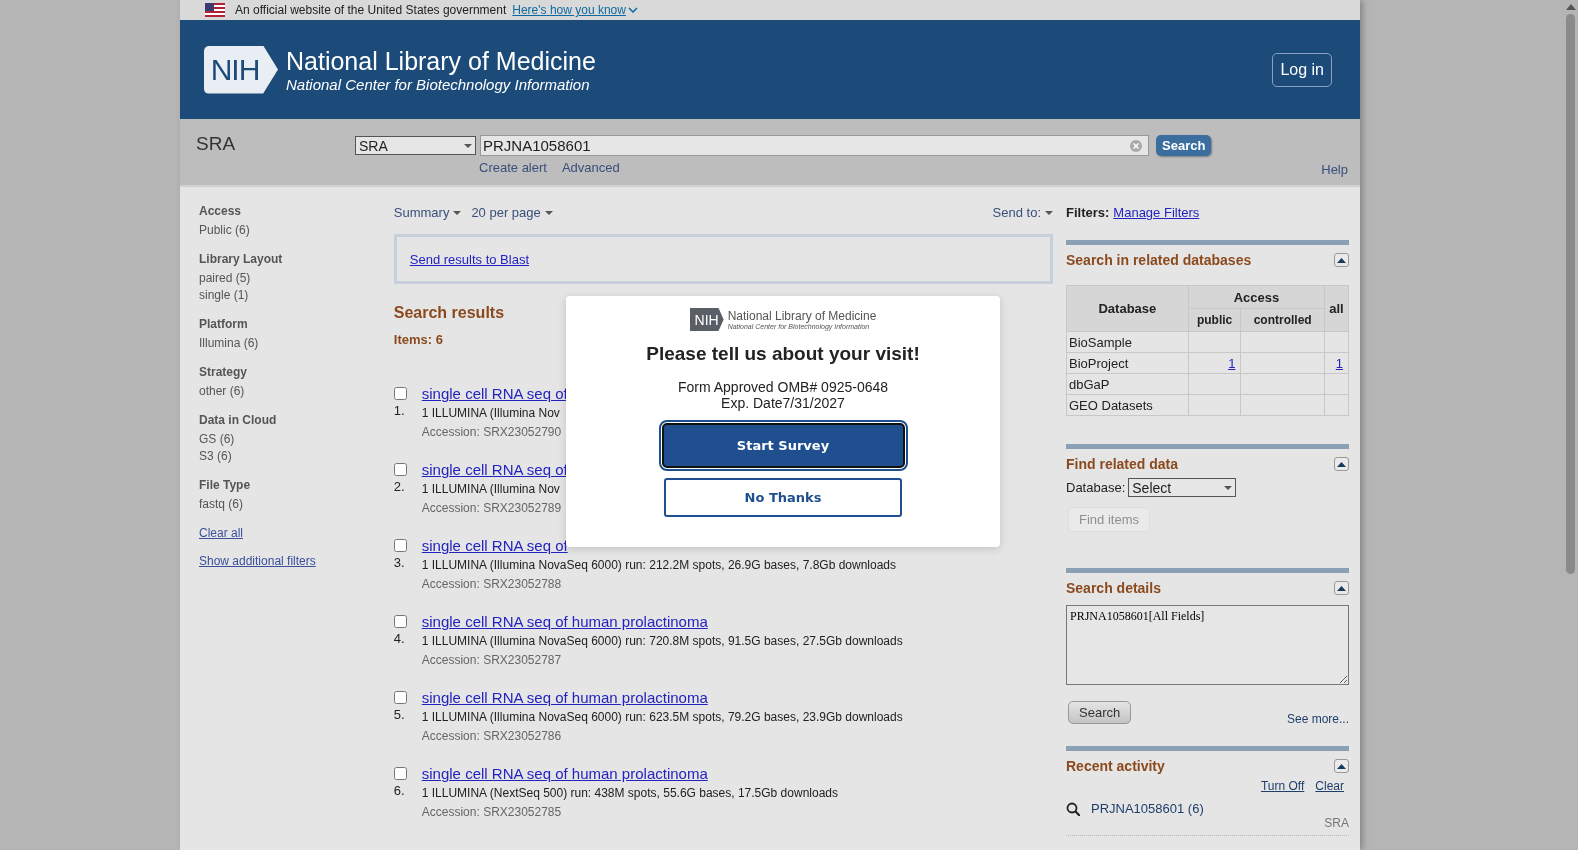 This screenshot has height=850, width=1578. What do you see at coordinates (296, 230) in the screenshot?
I see `facet-option: Public (6)` at bounding box center [296, 230].